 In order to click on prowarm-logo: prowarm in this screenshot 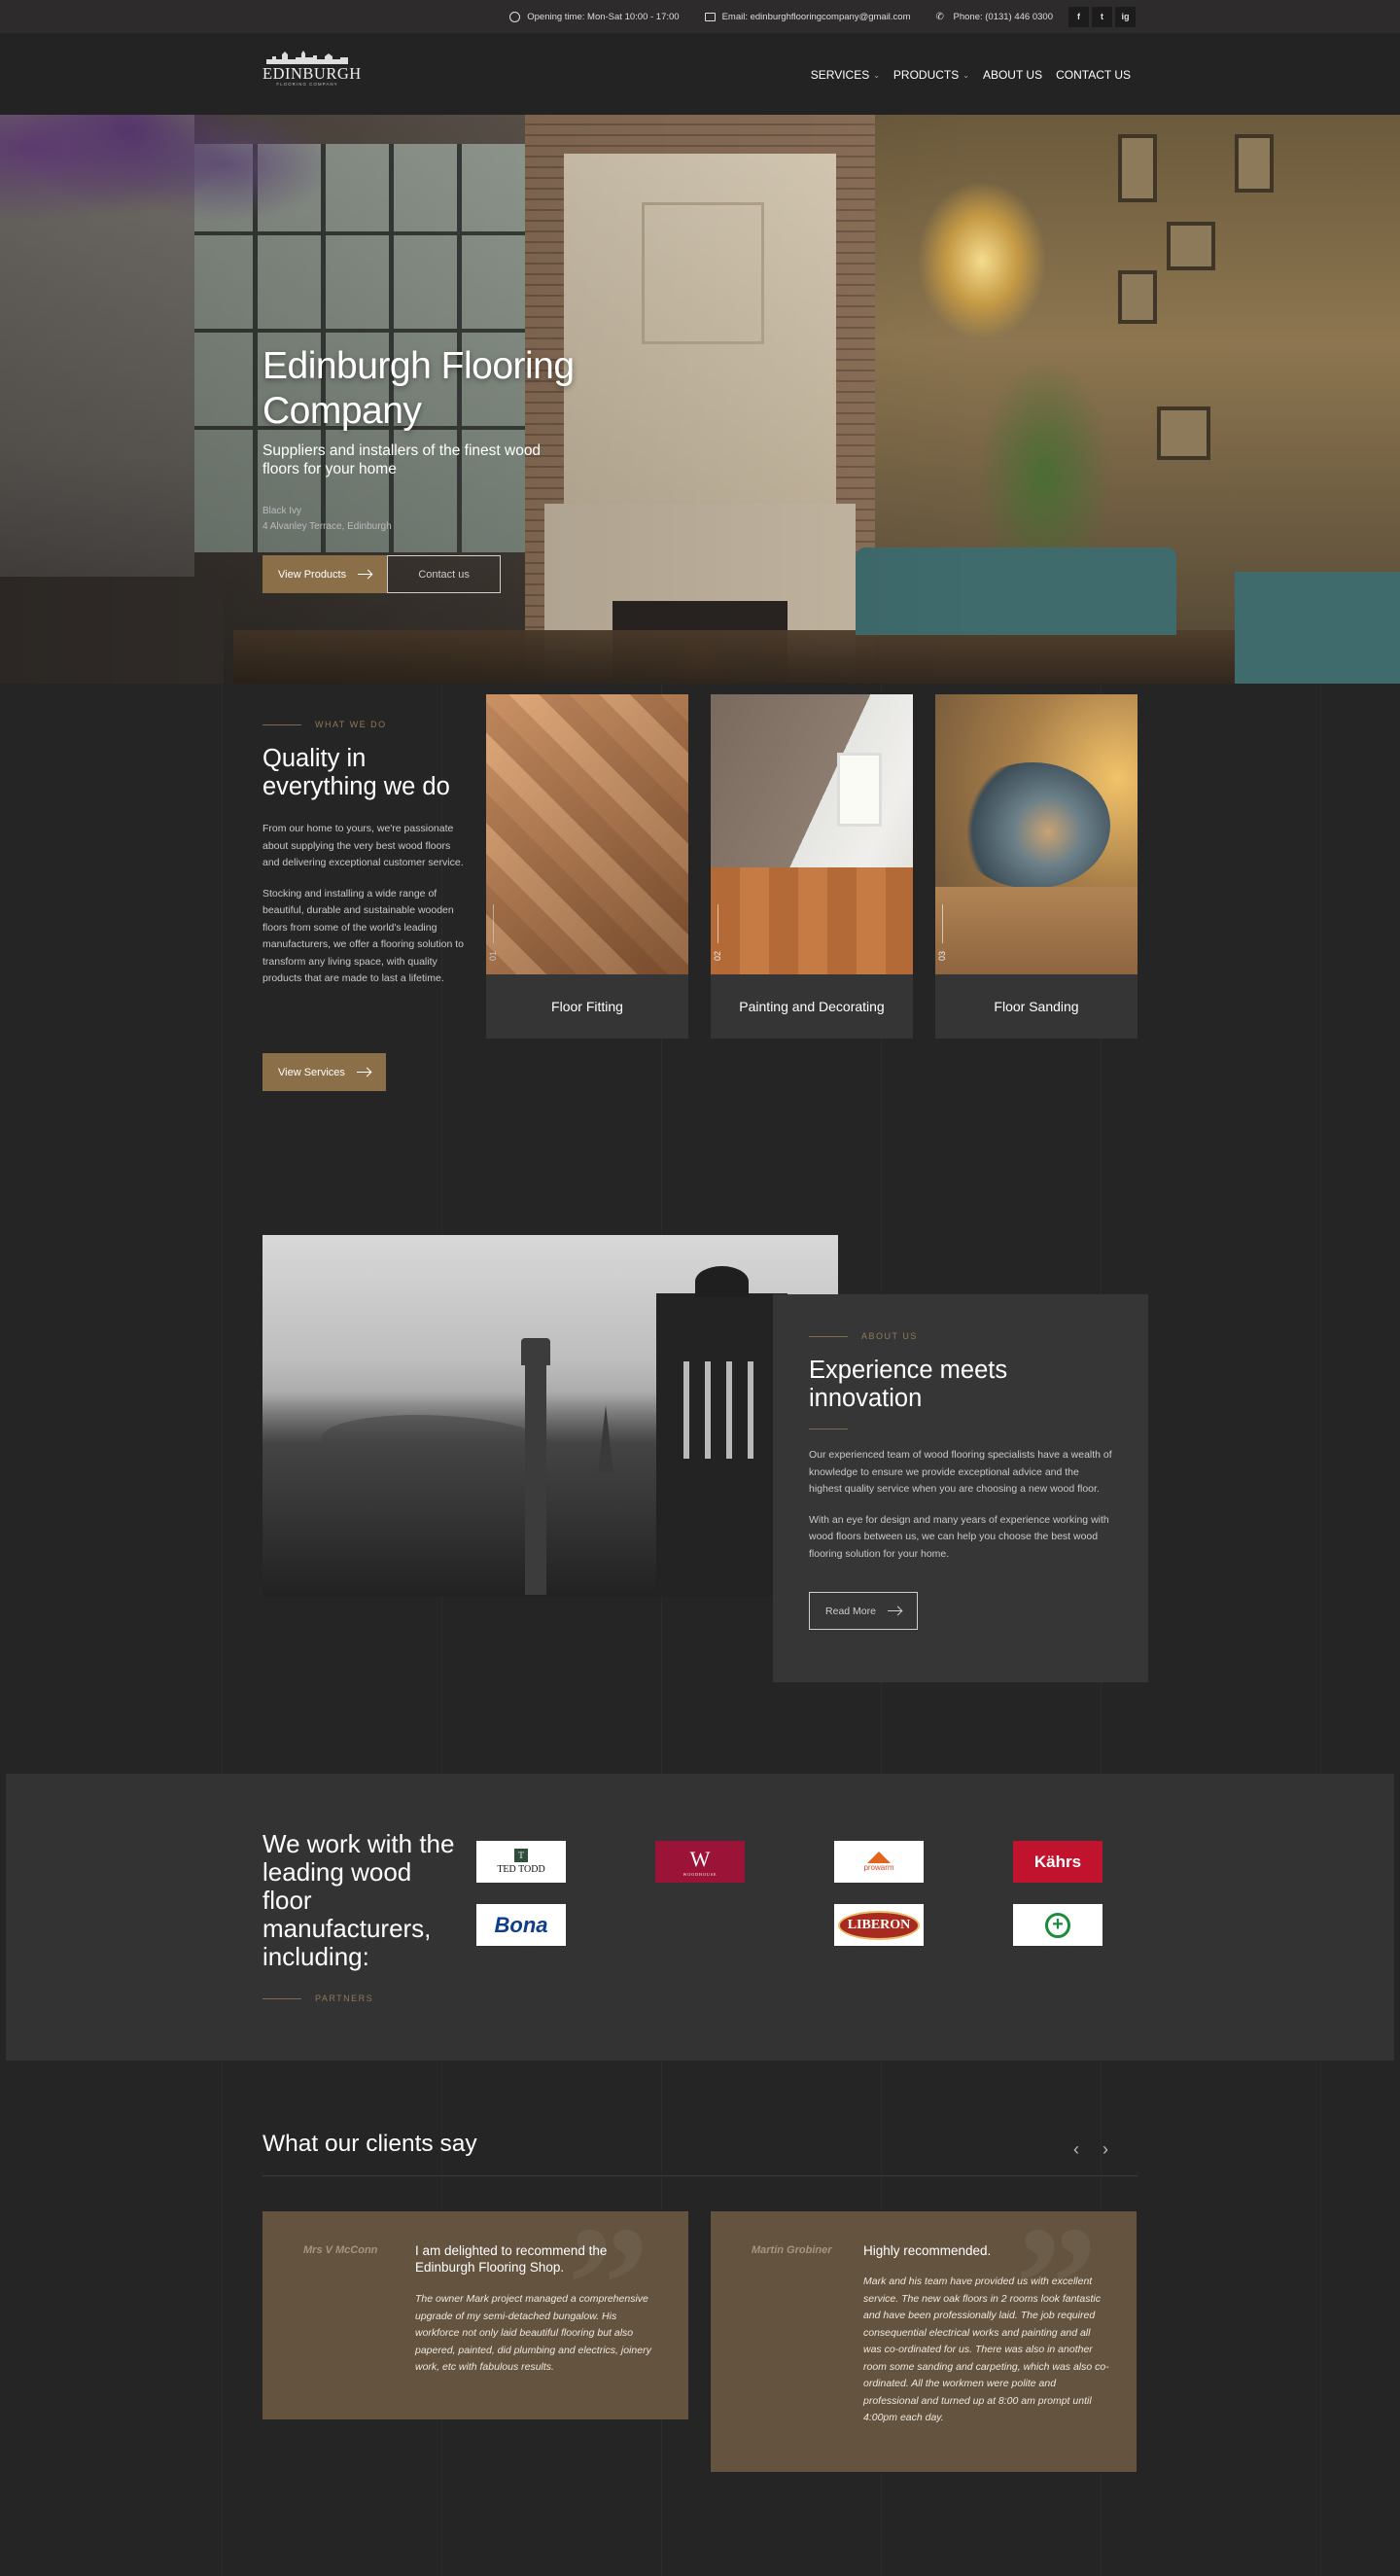, I will do `click(879, 1862)`.